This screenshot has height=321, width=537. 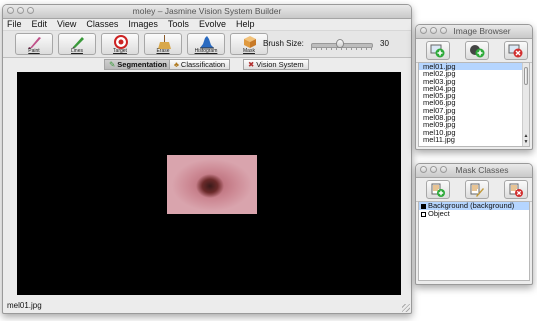 What do you see at coordinates (474, 241) in the screenshot?
I see `mask-class-list: Background (background) Object` at bounding box center [474, 241].